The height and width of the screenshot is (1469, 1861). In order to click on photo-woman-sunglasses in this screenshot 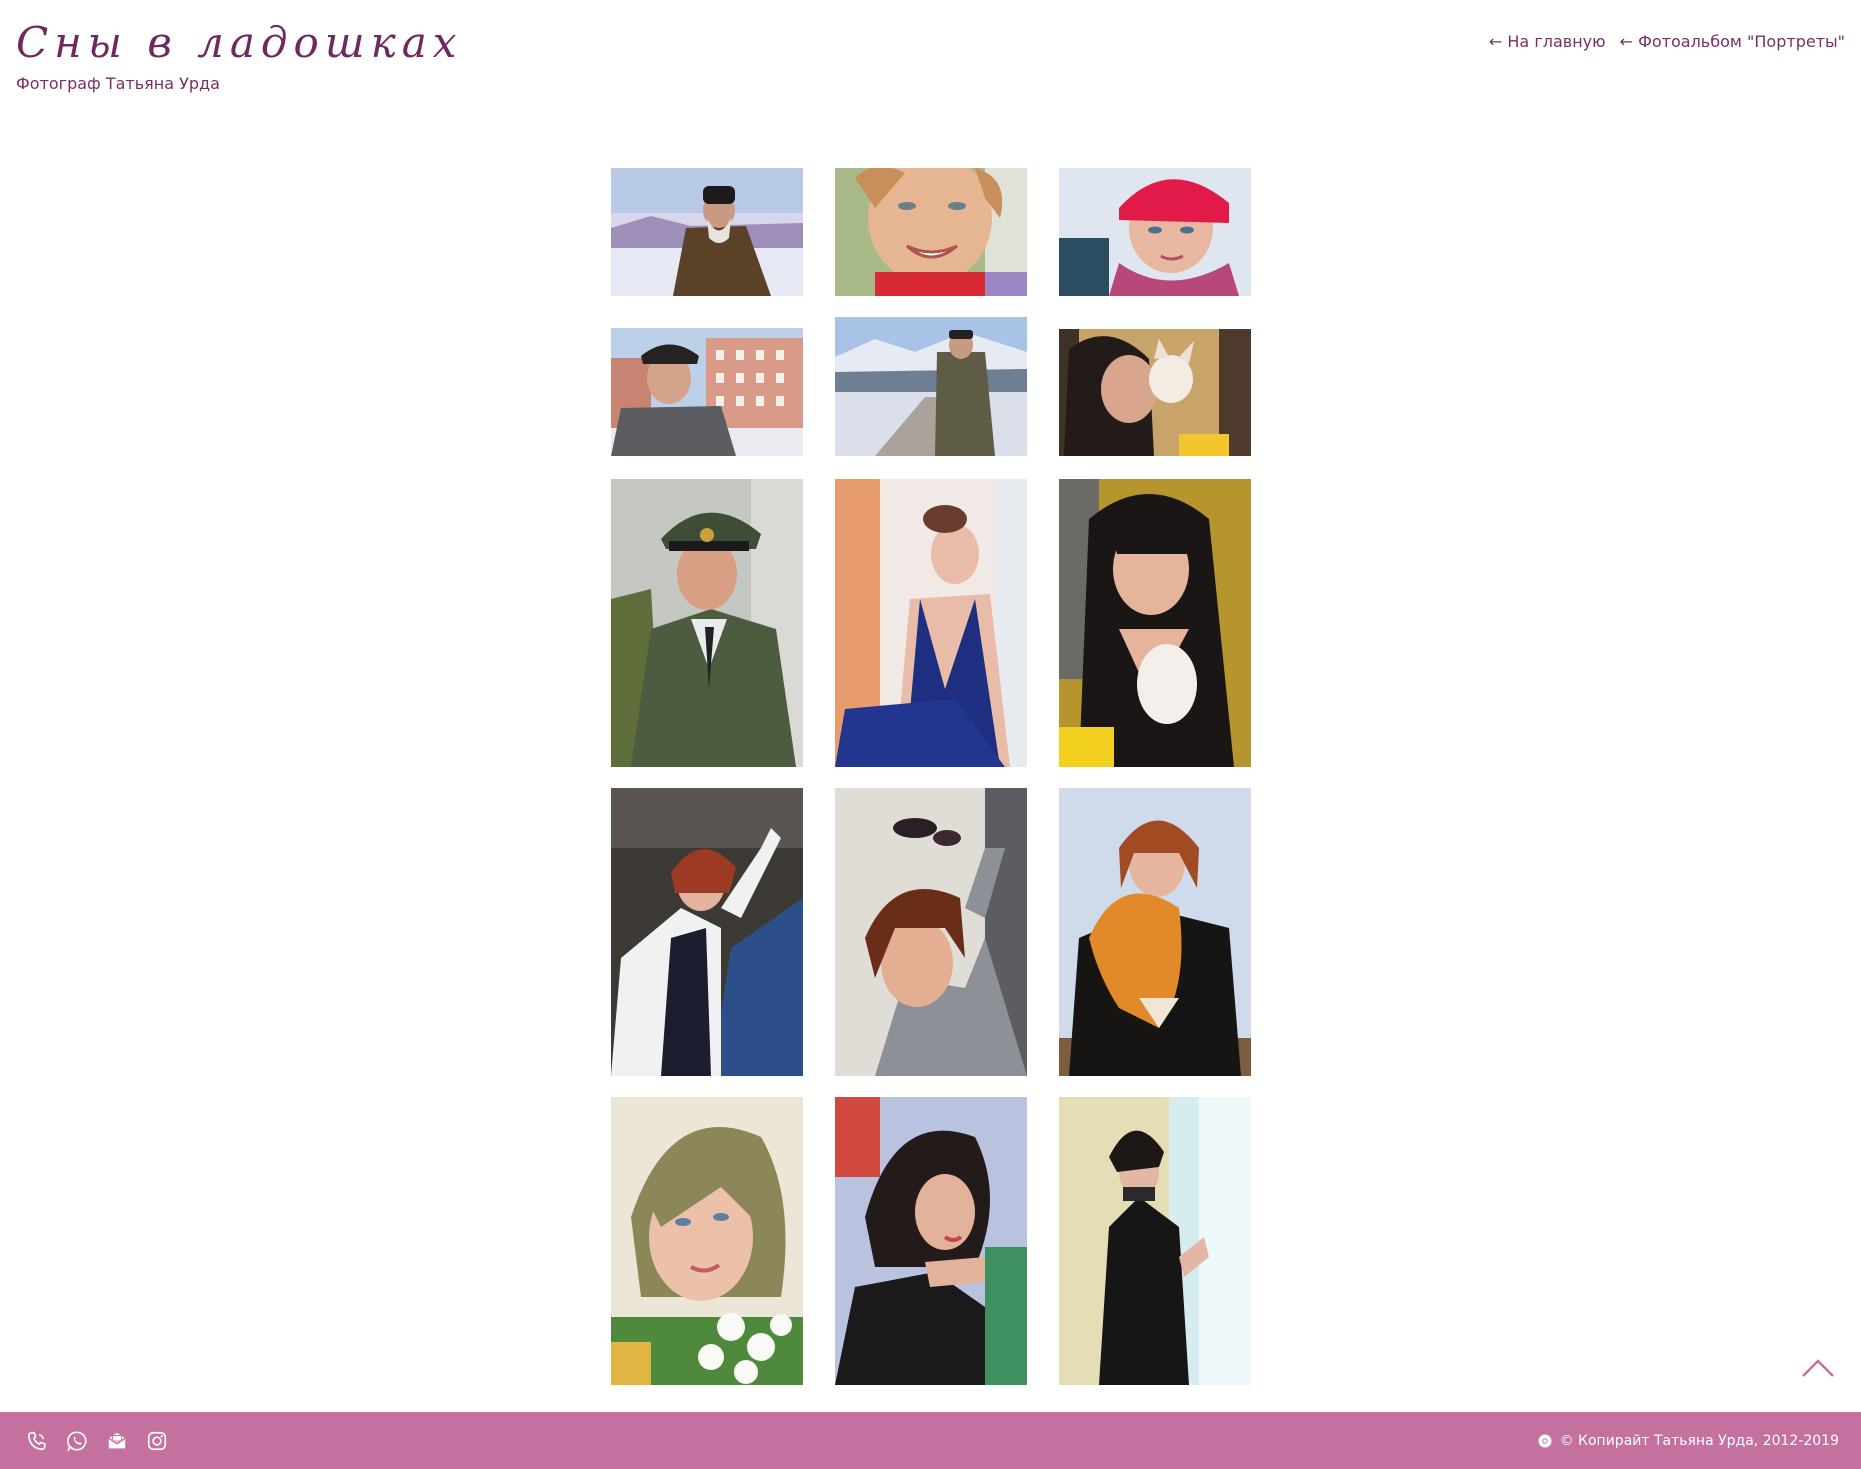, I will do `click(931, 932)`.